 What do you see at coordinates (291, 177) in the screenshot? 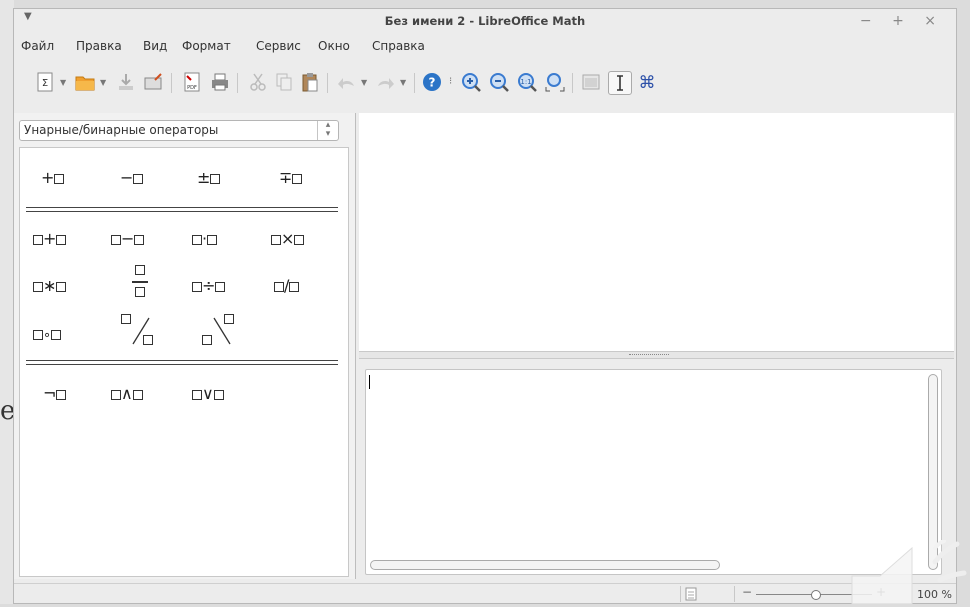
I see `element-minus-plus: ∓` at bounding box center [291, 177].